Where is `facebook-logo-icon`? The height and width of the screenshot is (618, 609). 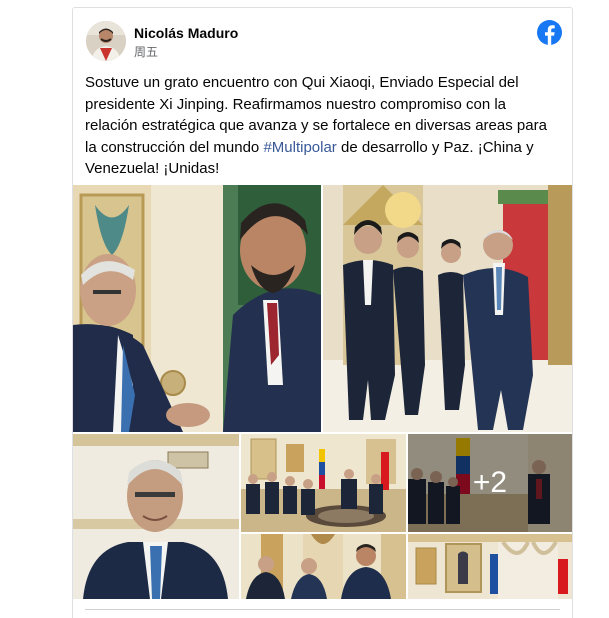 facebook-logo-icon is located at coordinates (549, 32).